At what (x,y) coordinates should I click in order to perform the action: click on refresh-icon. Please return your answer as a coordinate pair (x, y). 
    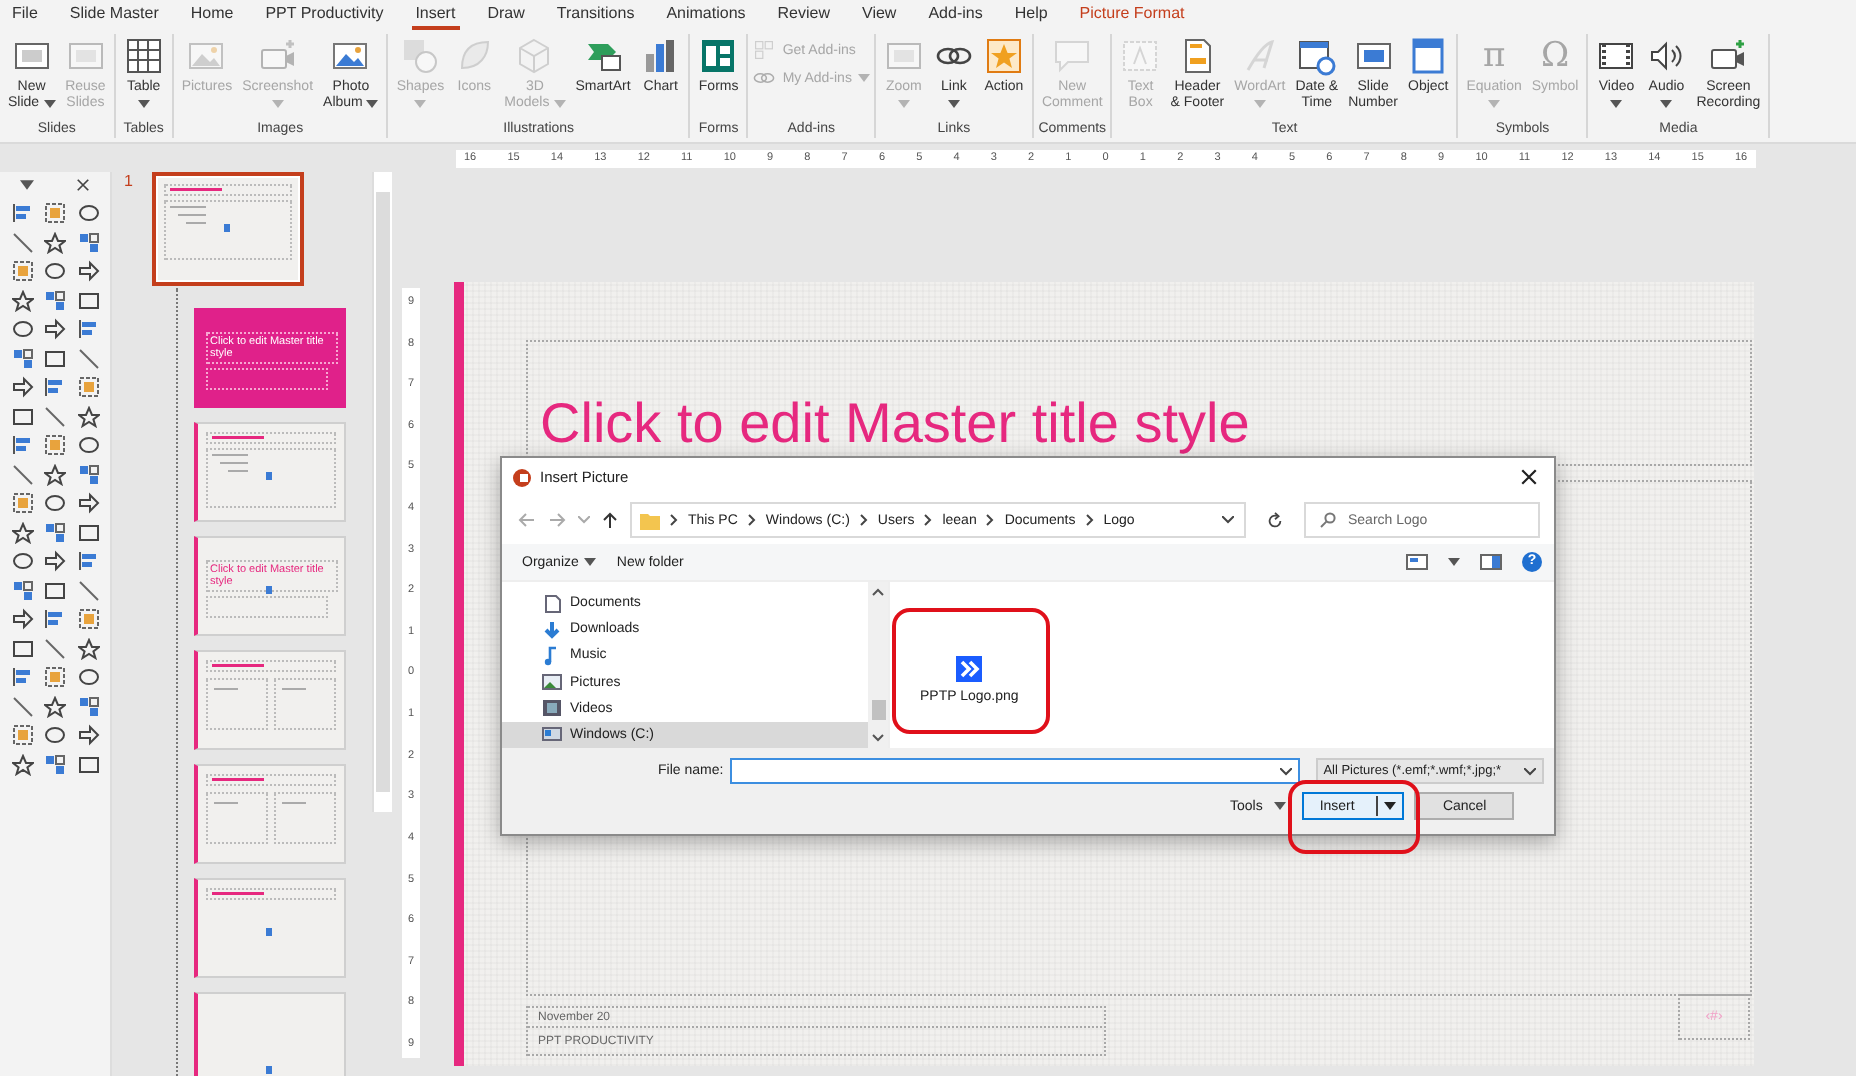
    Looking at the image, I should click on (1275, 520).